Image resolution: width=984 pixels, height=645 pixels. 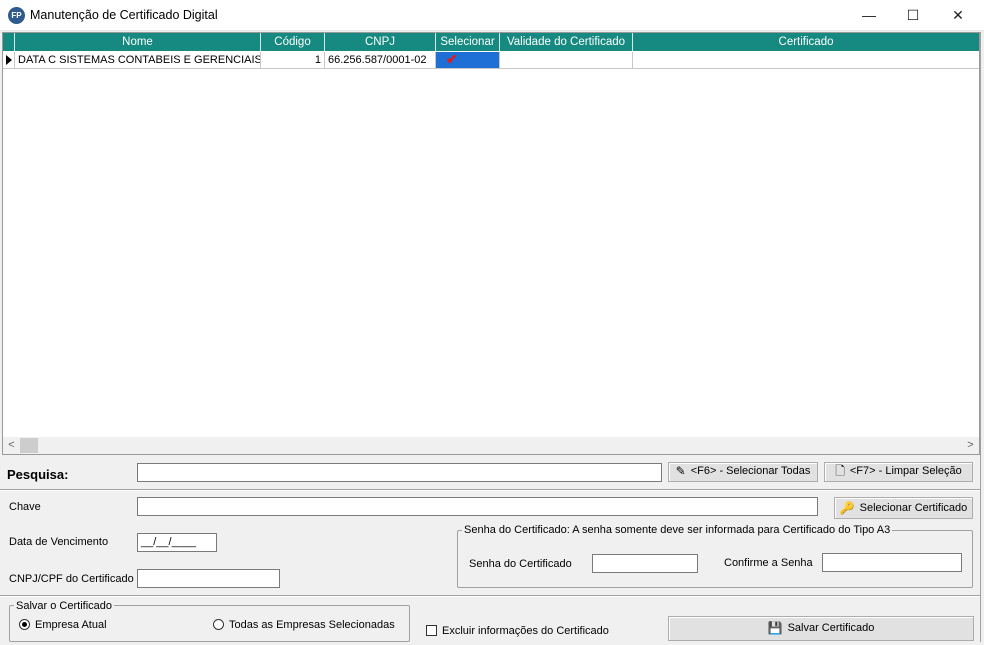 I want to click on chave-label: Chave, so click(x=25, y=507).